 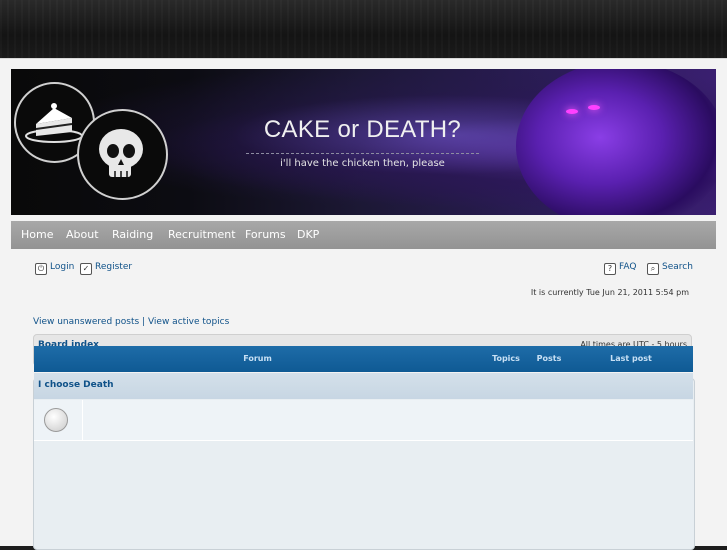 I want to click on header-last-post: Last post, so click(x=631, y=358).